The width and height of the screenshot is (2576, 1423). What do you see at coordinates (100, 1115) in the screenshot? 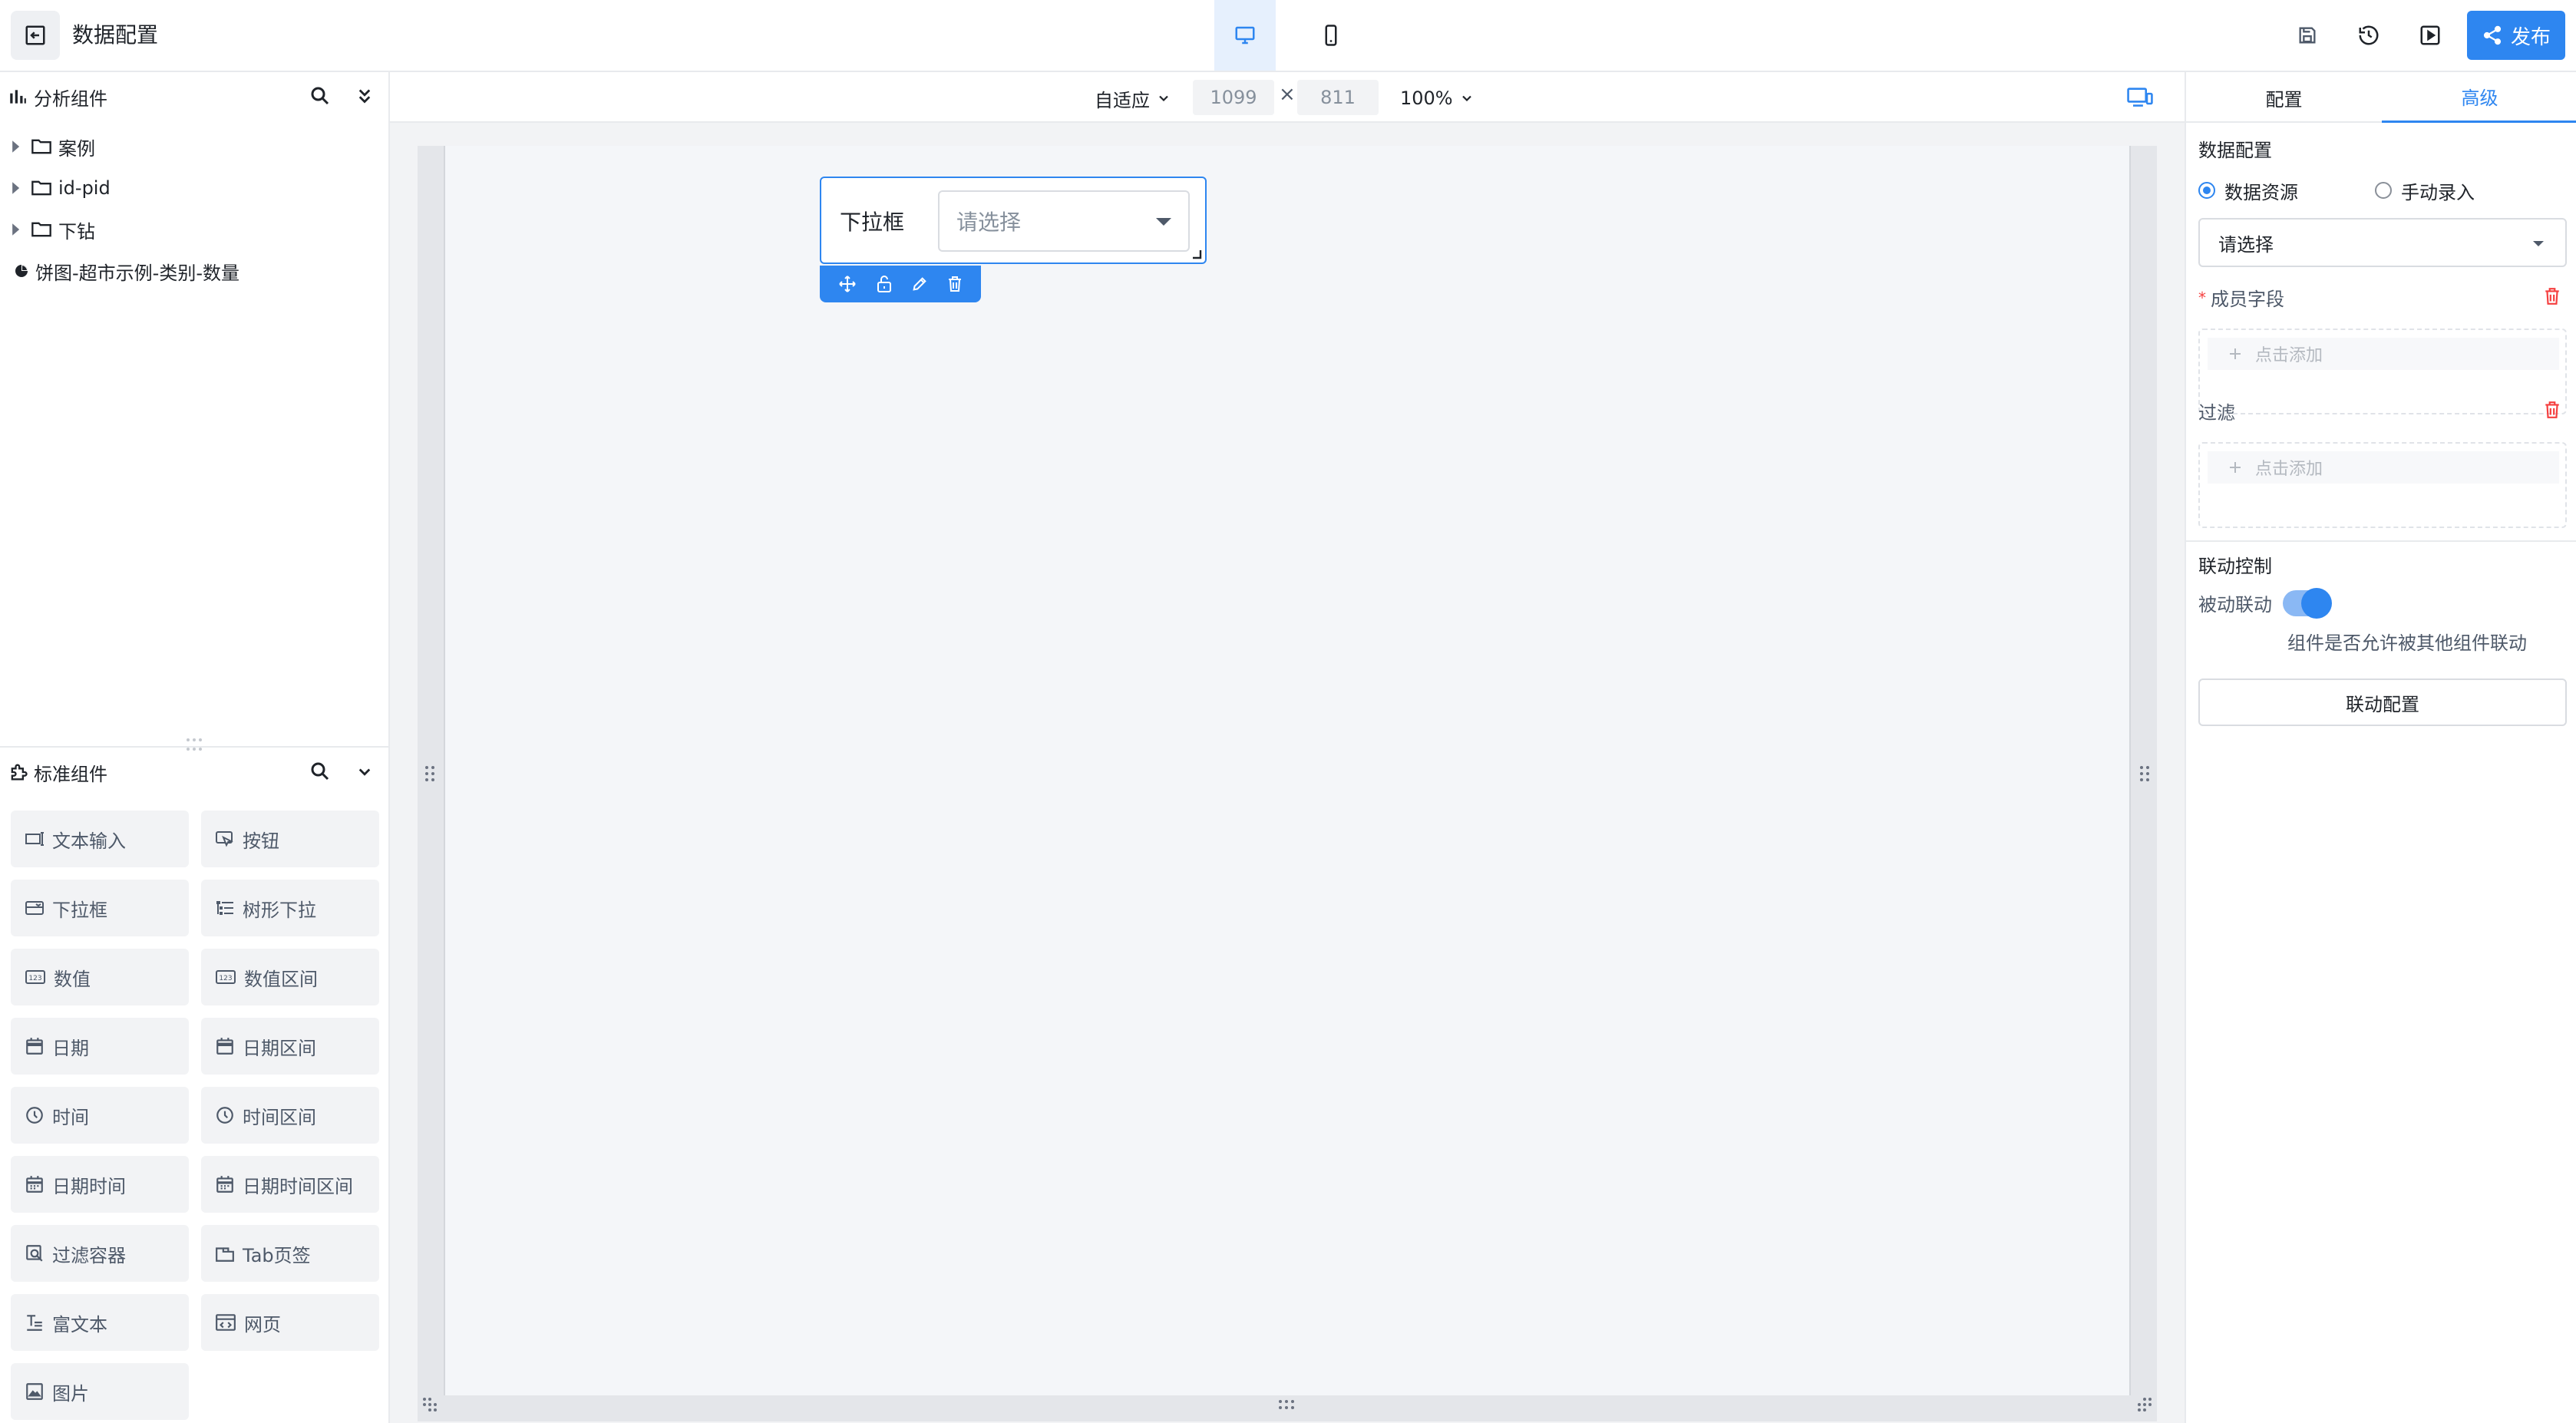
I see `component-time: 时间` at bounding box center [100, 1115].